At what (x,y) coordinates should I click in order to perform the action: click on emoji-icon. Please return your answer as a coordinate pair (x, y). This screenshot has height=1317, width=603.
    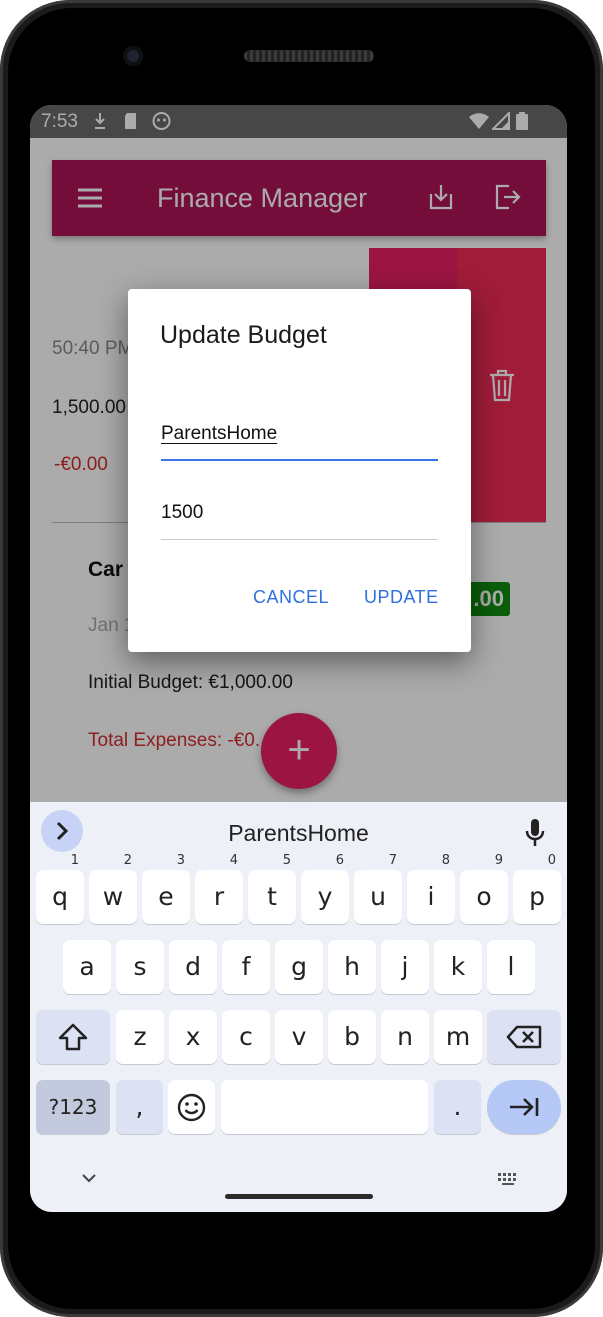
    Looking at the image, I should click on (191, 1107).